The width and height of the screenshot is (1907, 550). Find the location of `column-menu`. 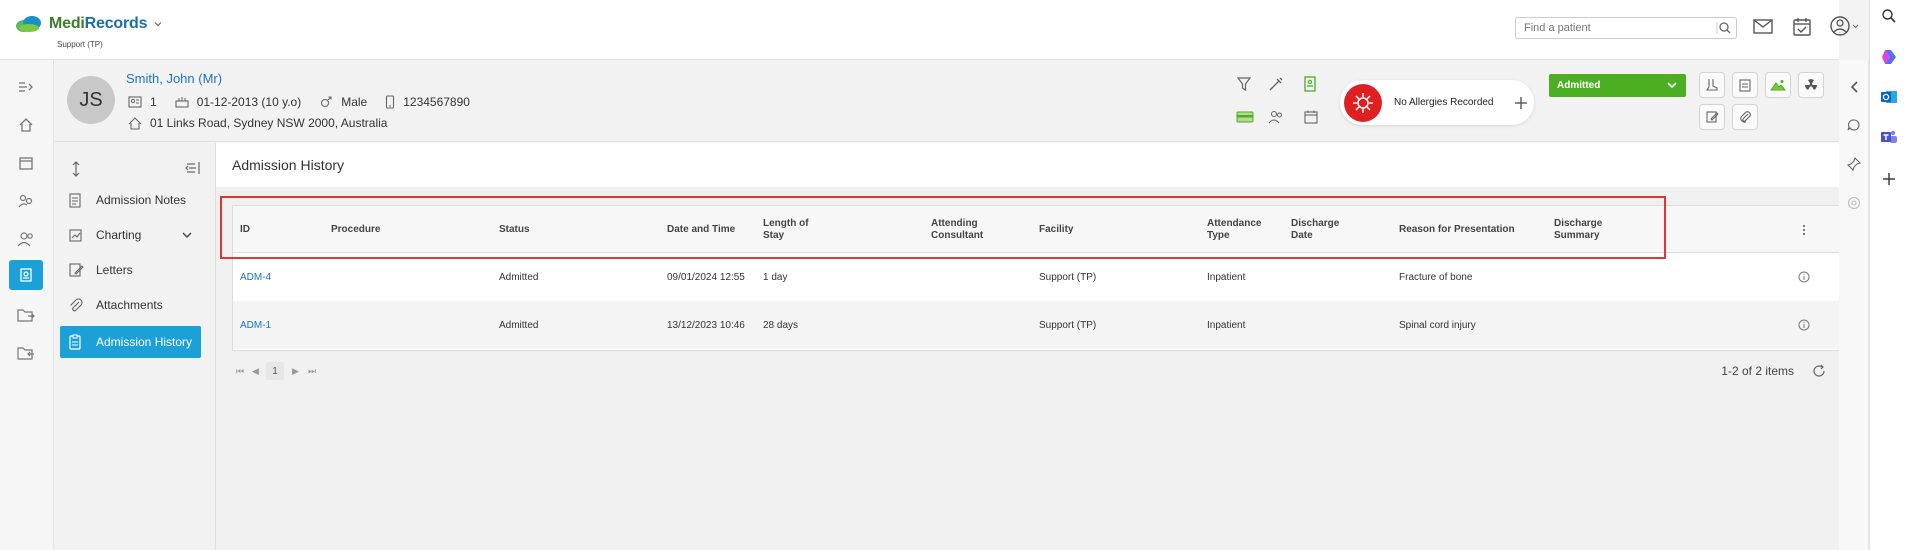

column-menu is located at coordinates (1804, 229).